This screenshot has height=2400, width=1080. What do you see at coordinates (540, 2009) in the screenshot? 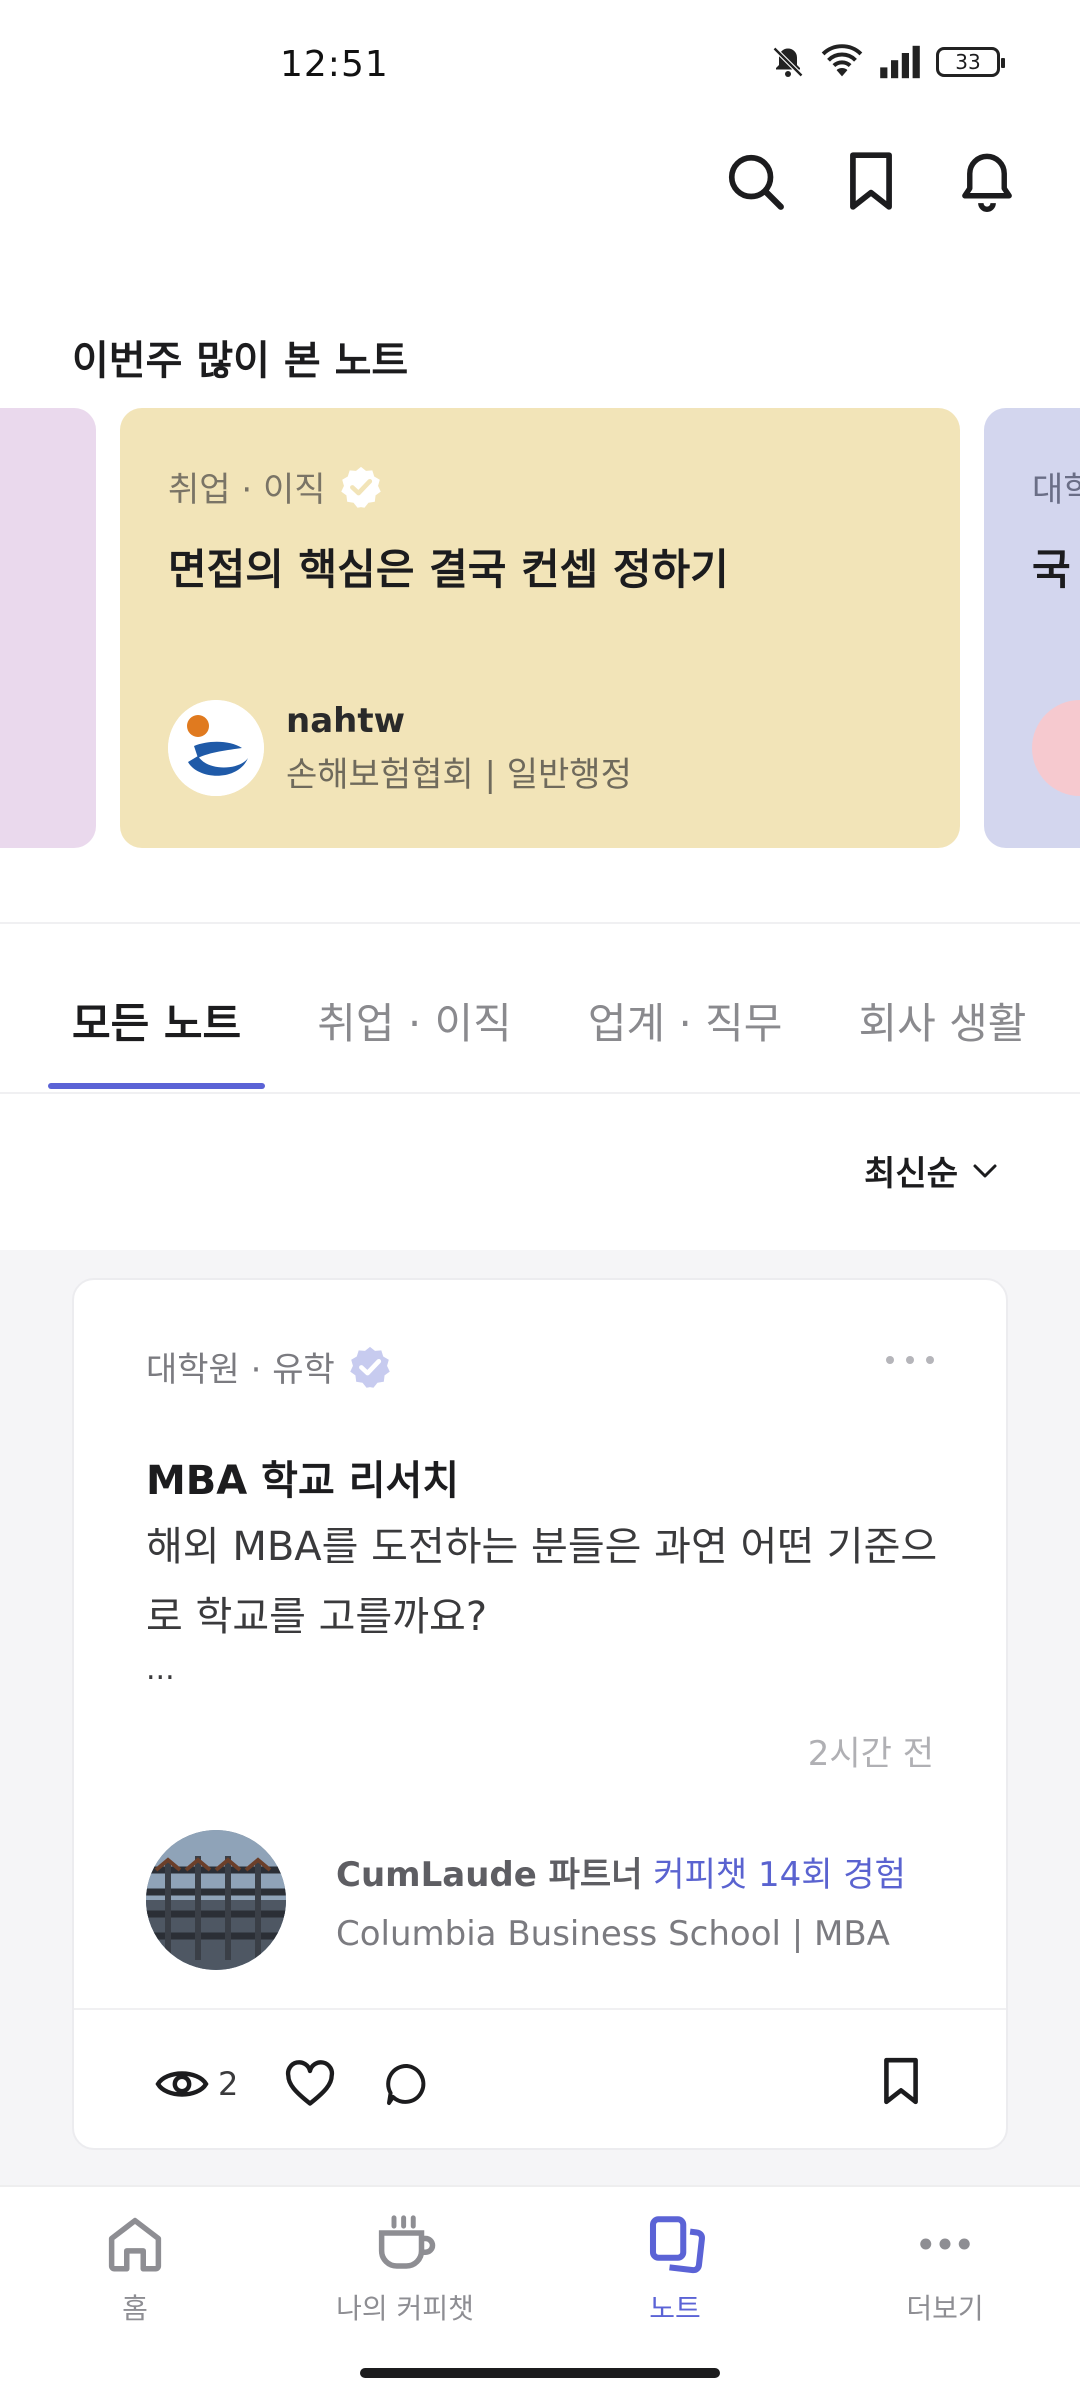
I see `note-divider` at bounding box center [540, 2009].